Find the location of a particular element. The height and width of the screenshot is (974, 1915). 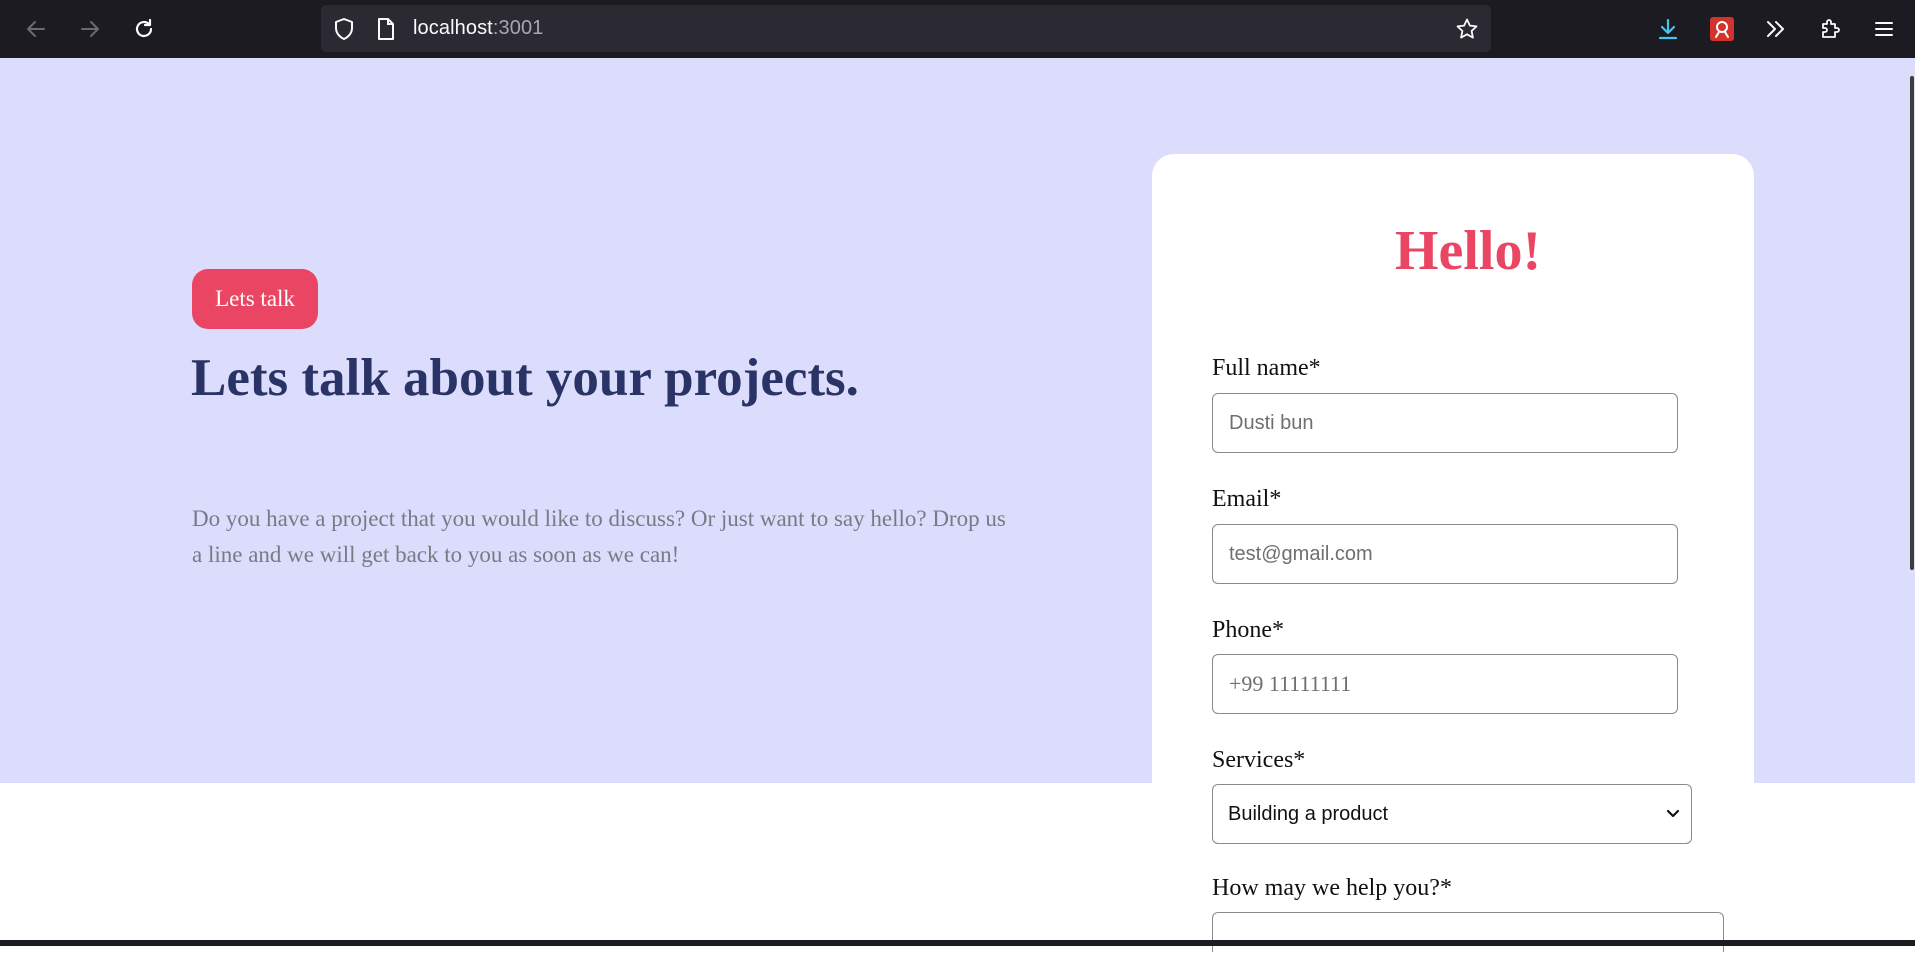

arrow-right-icon is located at coordinates (90, 29).